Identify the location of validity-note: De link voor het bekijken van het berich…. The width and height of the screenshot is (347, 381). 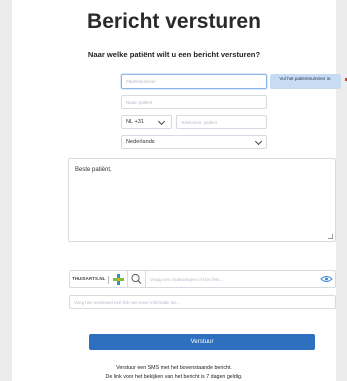
(174, 377).